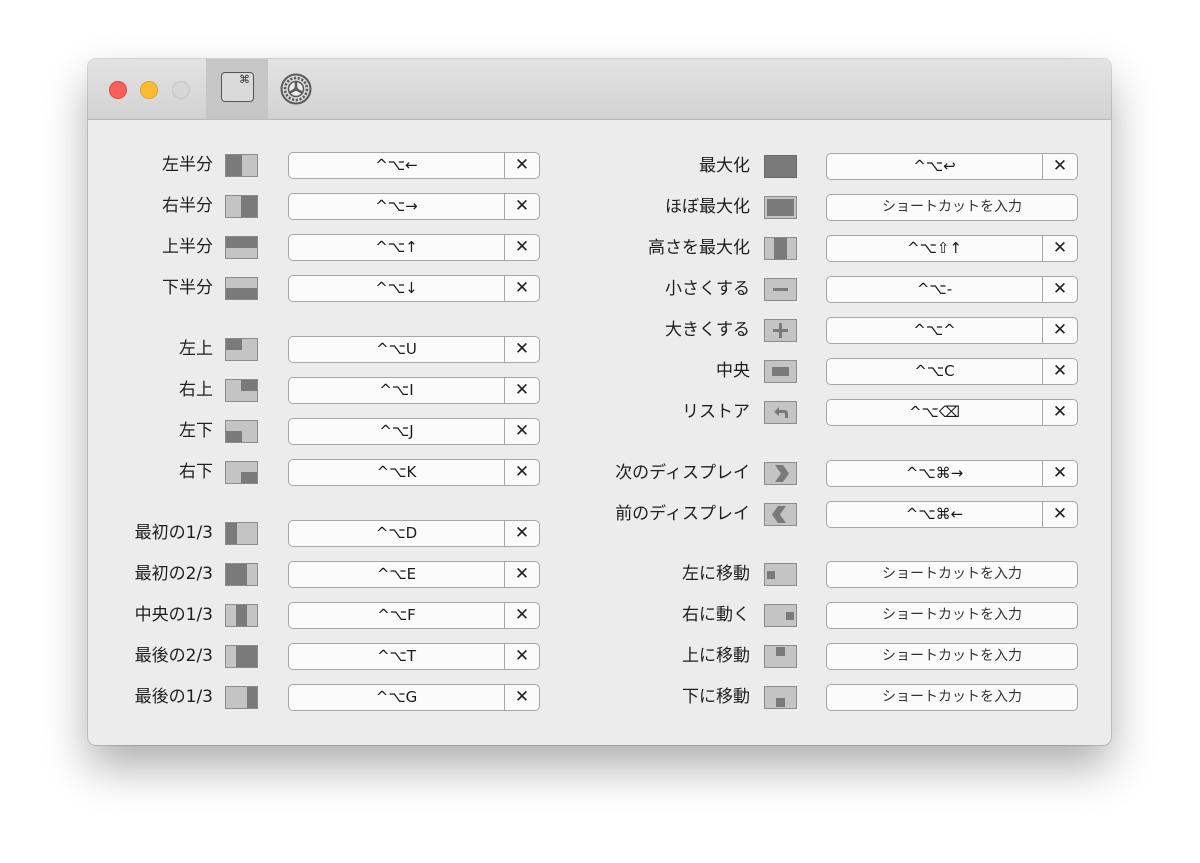 The height and width of the screenshot is (863, 1200). I want to click on minimize-window-button, so click(149, 90).